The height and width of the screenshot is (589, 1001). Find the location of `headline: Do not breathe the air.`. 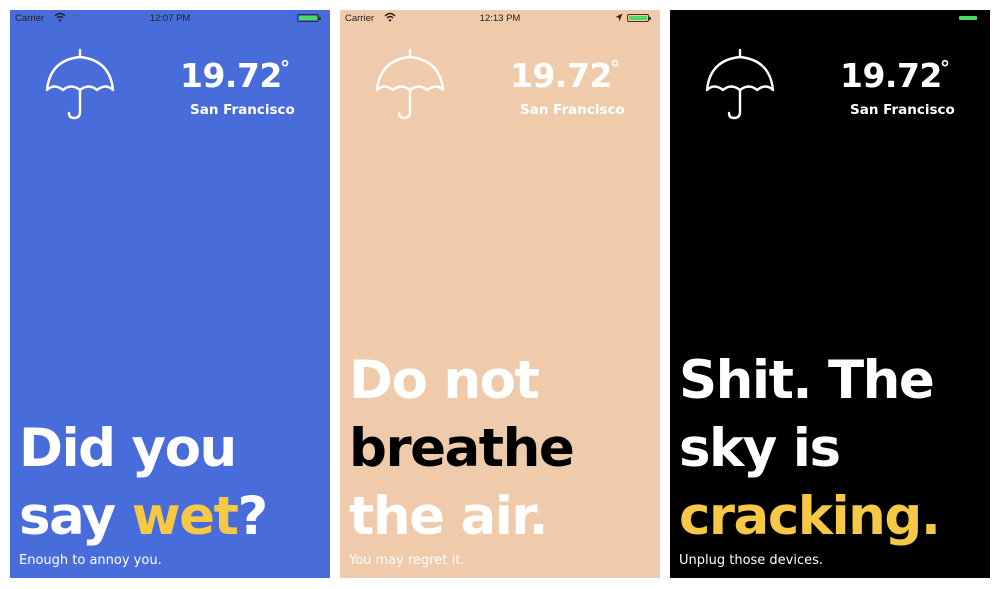

headline: Do not breathe the air. is located at coordinates (504, 449).